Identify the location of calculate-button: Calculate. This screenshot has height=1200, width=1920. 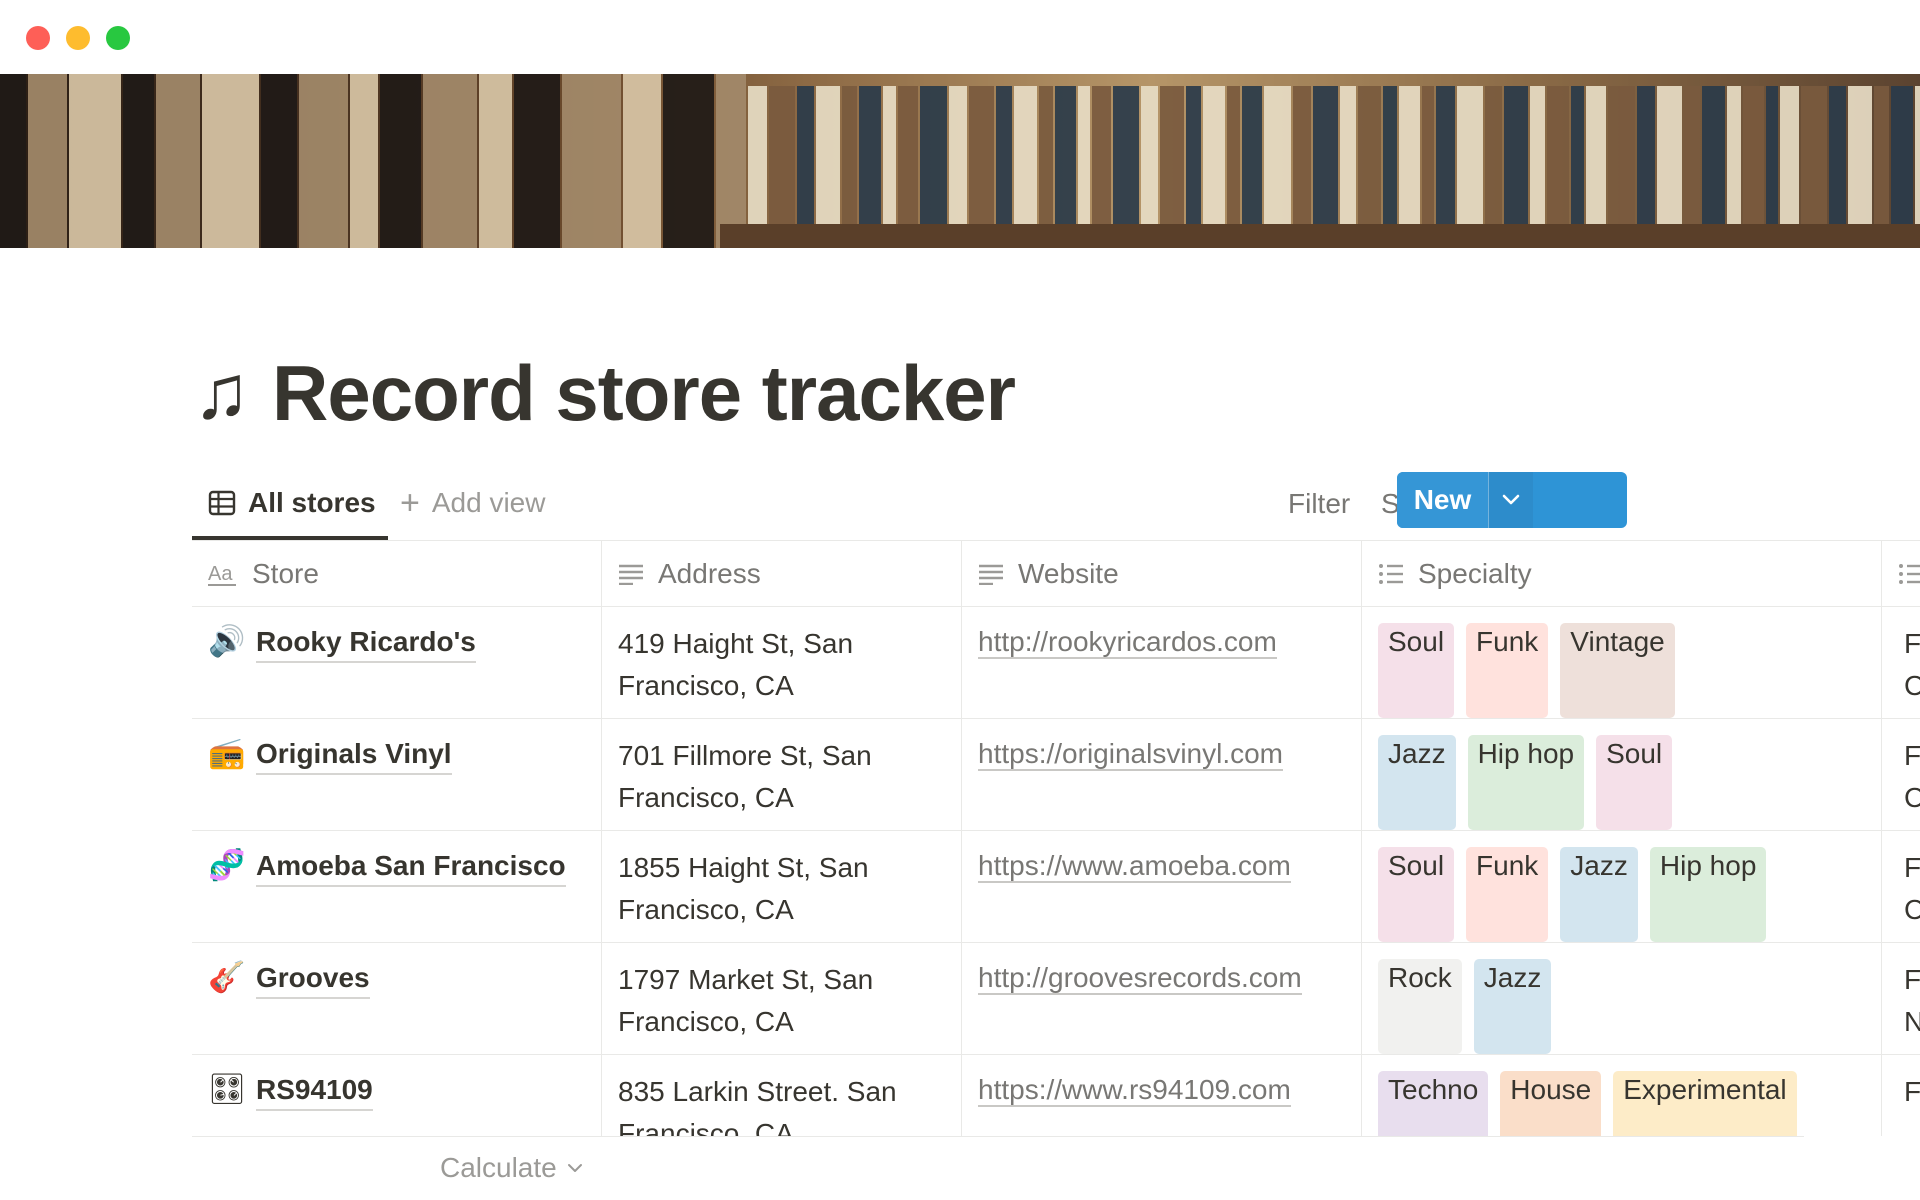
(511, 1168).